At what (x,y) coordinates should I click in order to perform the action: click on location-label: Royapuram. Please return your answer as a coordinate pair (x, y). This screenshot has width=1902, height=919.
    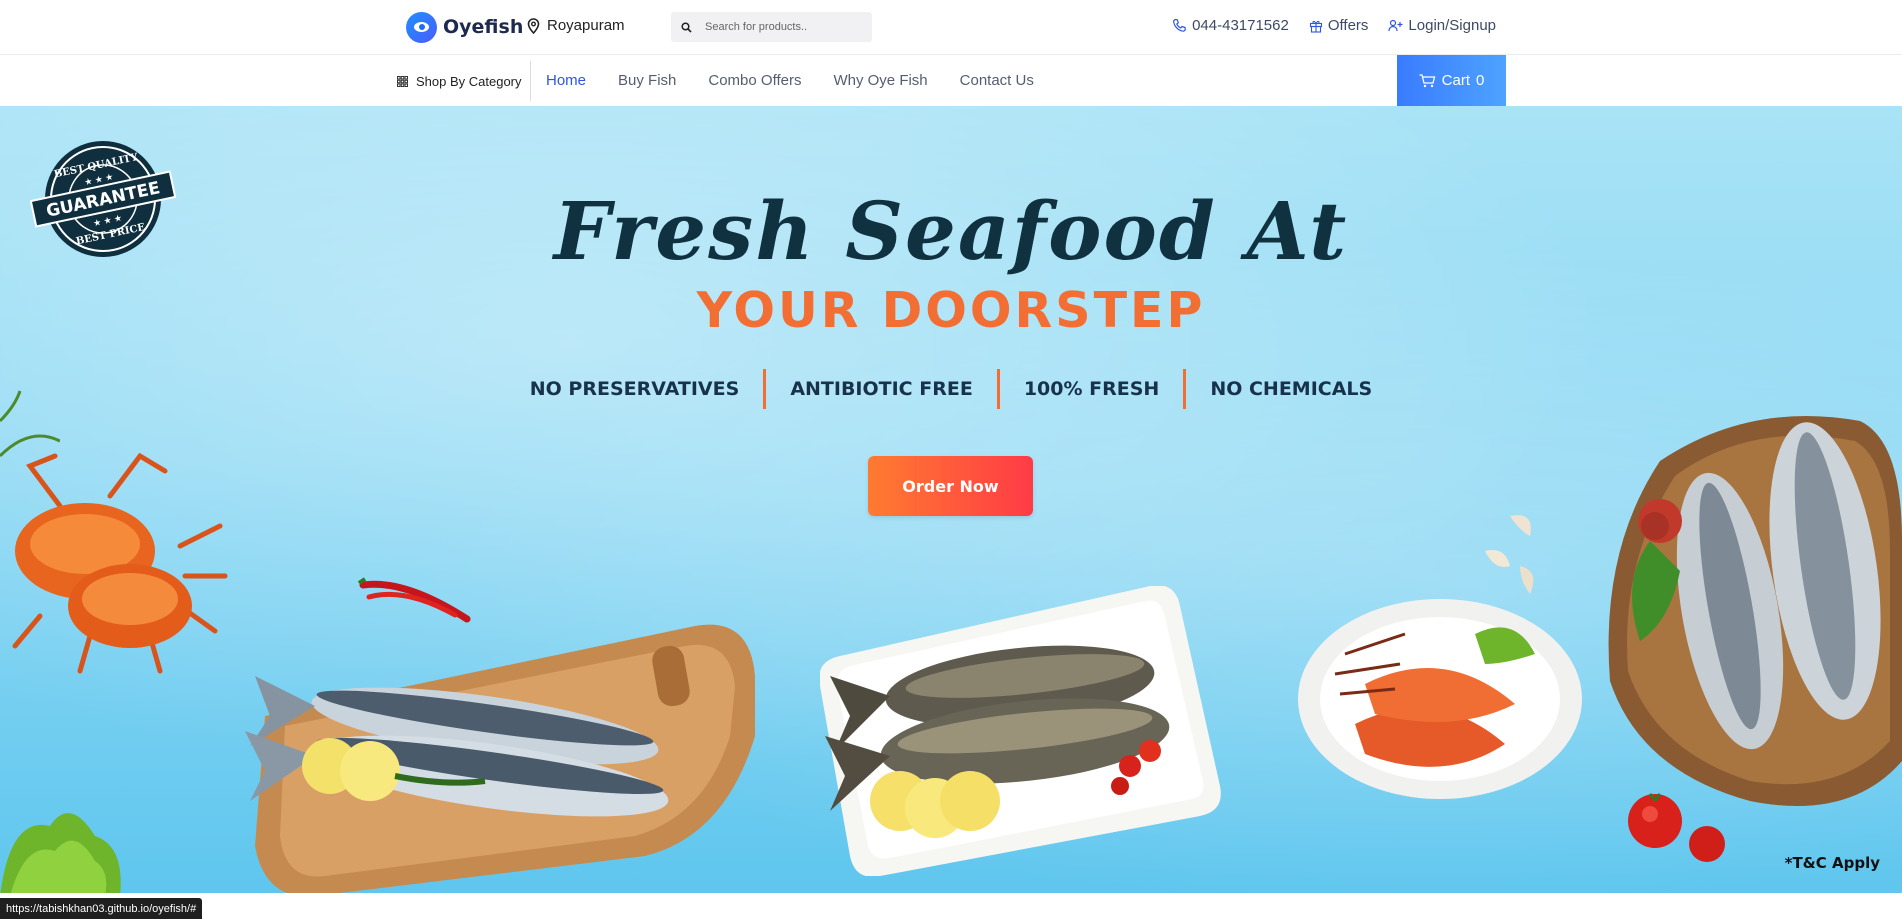
    Looking at the image, I should click on (586, 25).